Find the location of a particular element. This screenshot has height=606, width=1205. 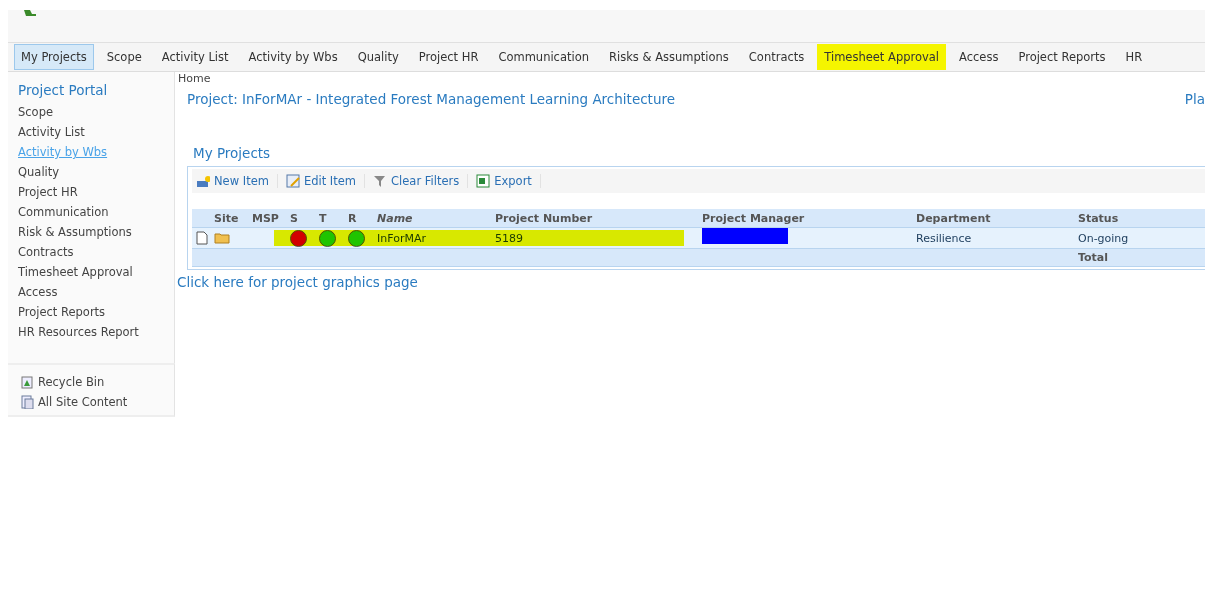

nav-tab: Communication is located at coordinates (544, 57).